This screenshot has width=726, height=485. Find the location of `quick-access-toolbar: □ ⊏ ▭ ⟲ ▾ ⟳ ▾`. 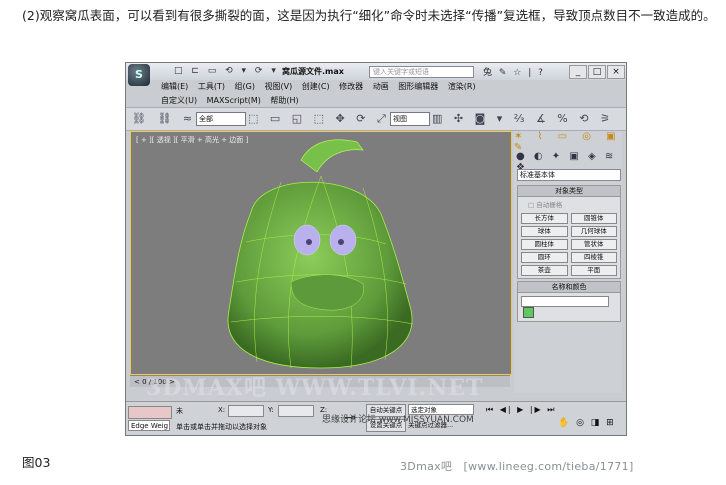

quick-access-toolbar: □ ⊏ ▭ ⟲ ▾ ⟳ ▾ is located at coordinates (226, 71).